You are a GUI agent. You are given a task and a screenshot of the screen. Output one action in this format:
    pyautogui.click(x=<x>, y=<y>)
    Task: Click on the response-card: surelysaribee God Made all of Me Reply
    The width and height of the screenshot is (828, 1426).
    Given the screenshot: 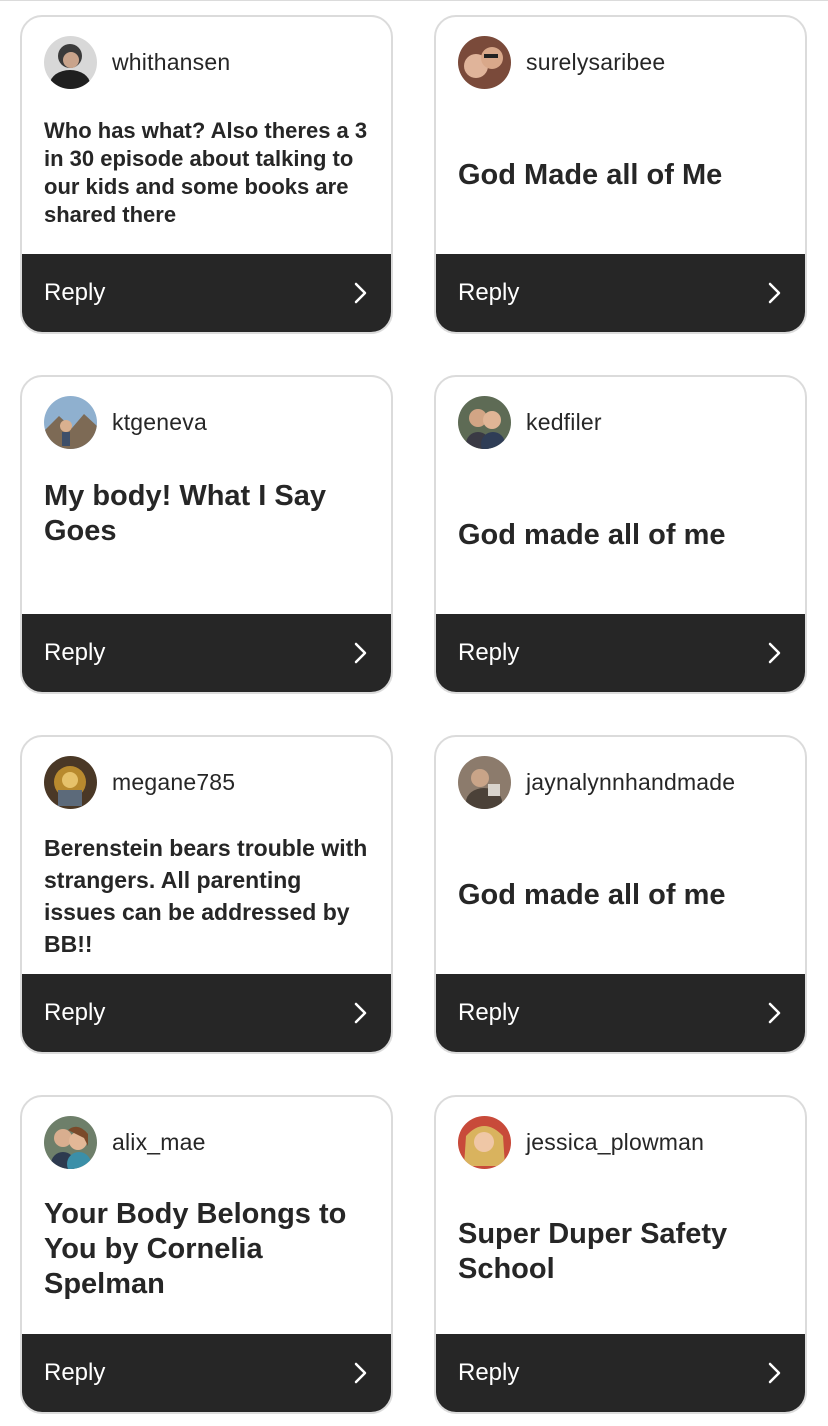 What is the action you would take?
    pyautogui.click(x=620, y=174)
    